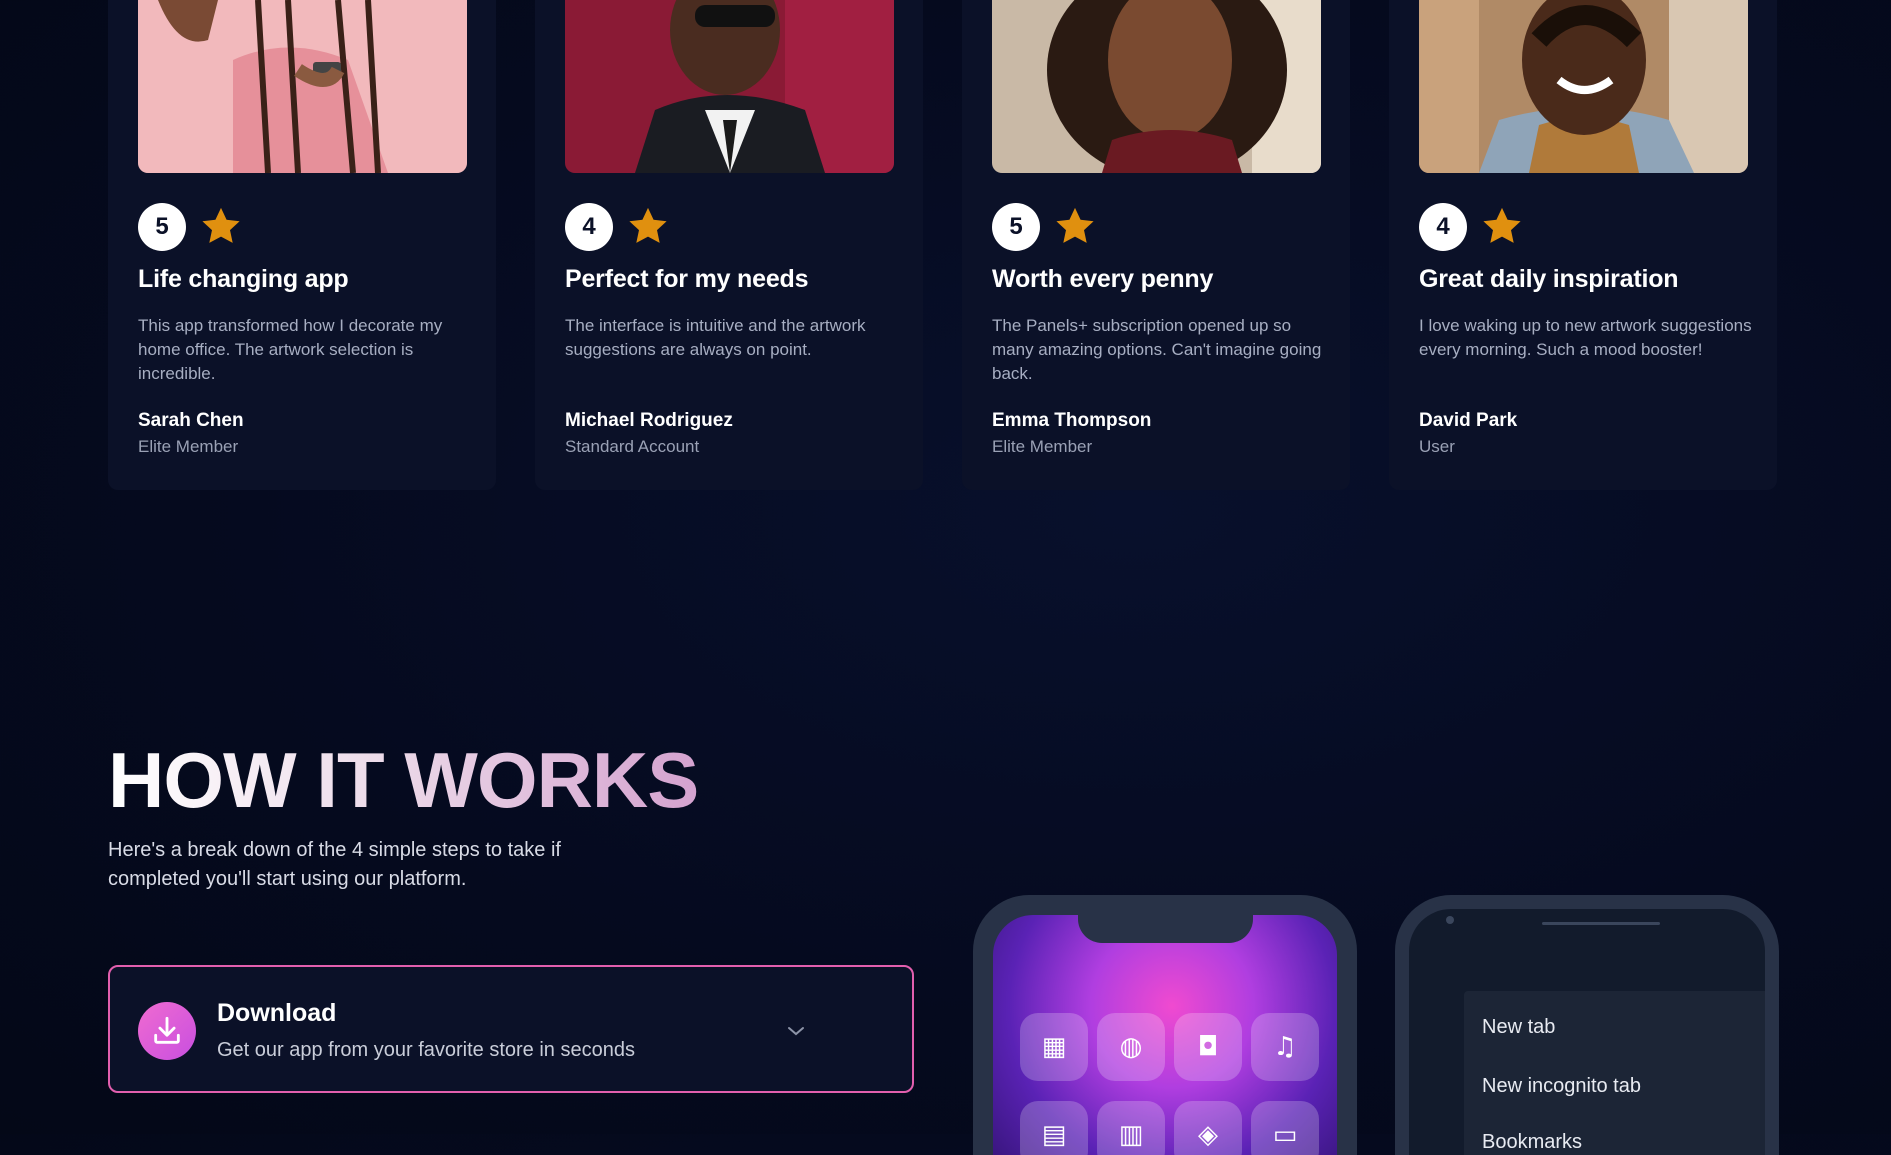  What do you see at coordinates (1468, 420) in the screenshot?
I see `testimonial-author: David Park` at bounding box center [1468, 420].